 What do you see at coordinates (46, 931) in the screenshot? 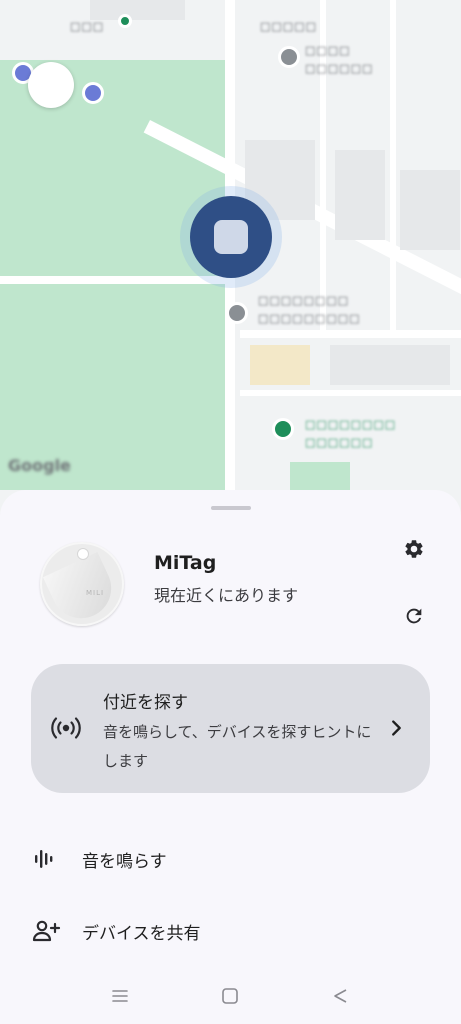
I see `person-add-icon` at bounding box center [46, 931].